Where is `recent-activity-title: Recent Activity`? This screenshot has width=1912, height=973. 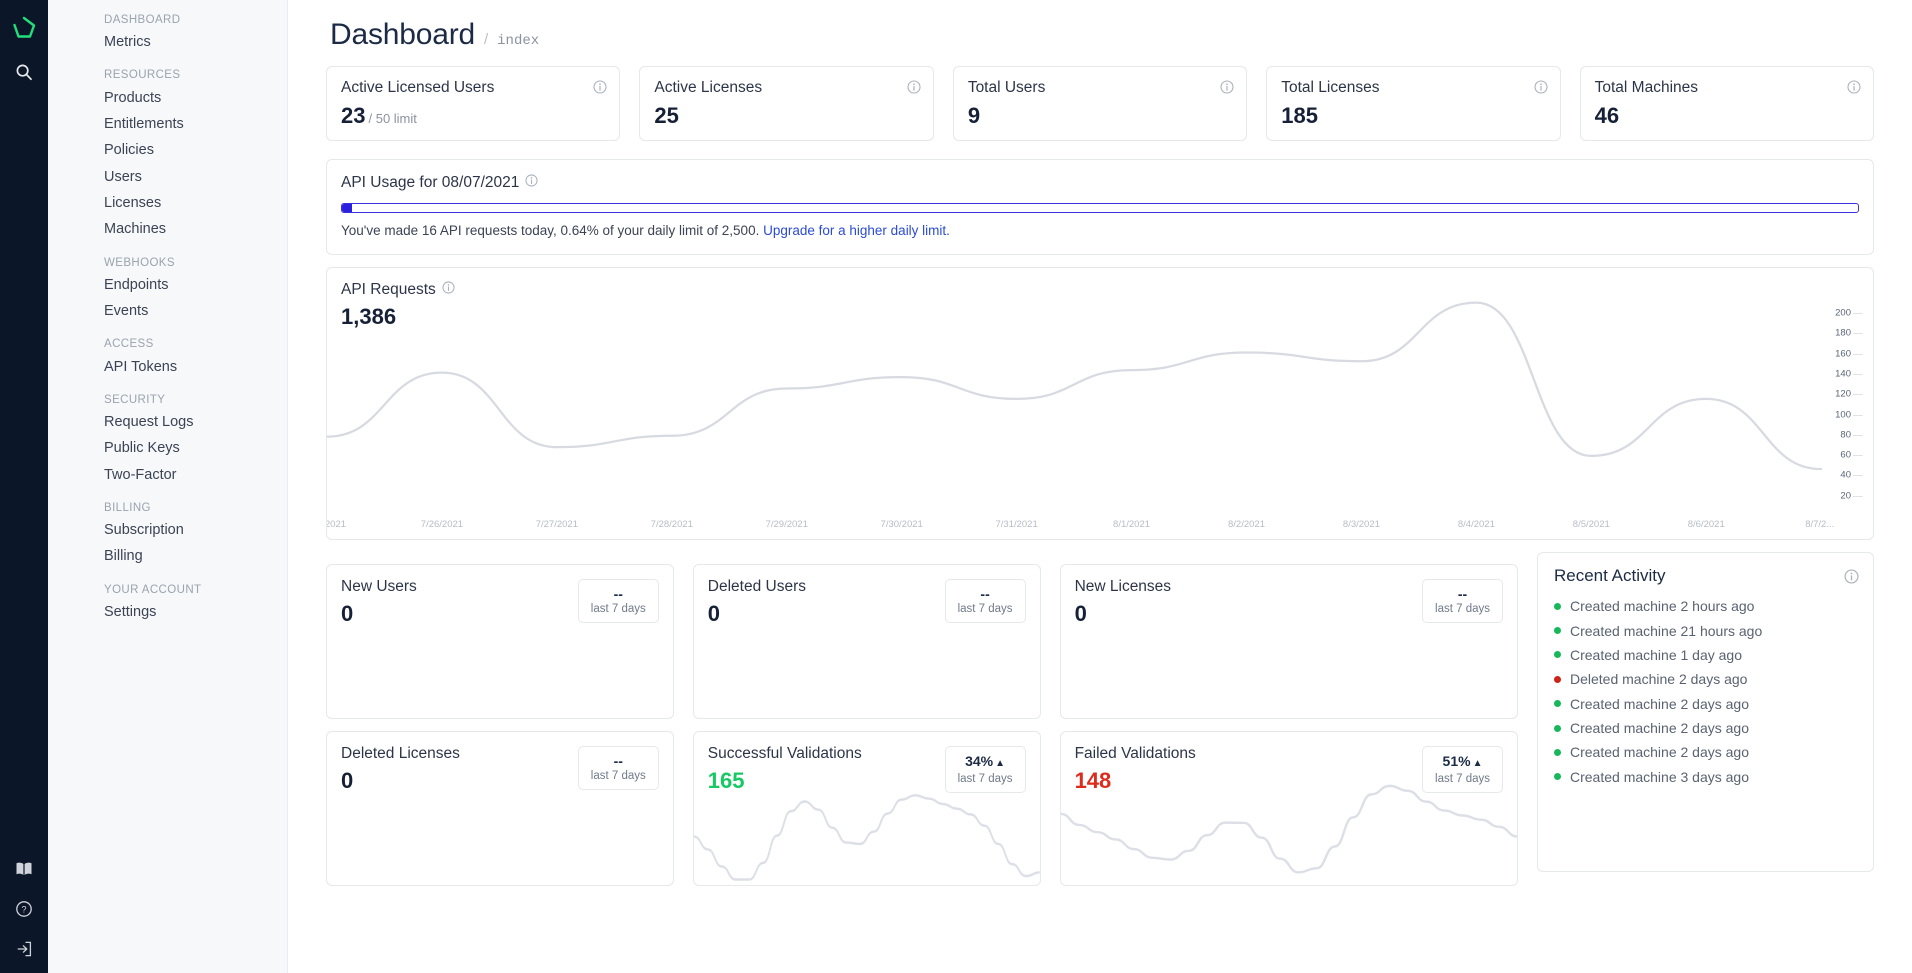 recent-activity-title: Recent Activity is located at coordinates (1610, 575).